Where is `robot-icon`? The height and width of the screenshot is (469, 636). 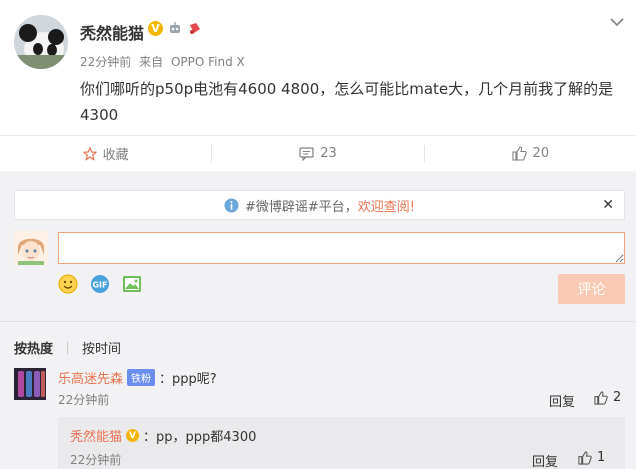
robot-icon is located at coordinates (175, 28).